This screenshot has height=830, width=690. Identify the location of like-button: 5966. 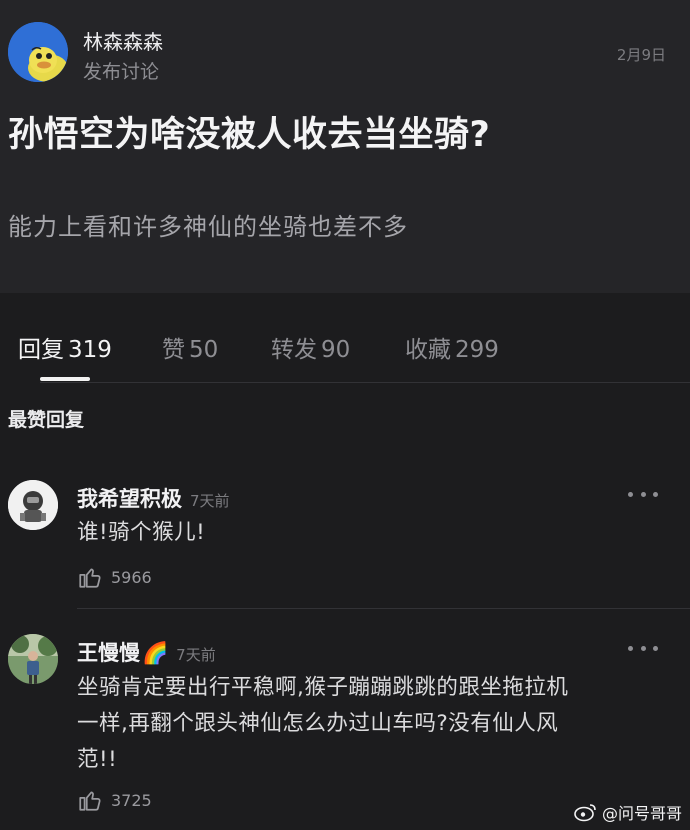
(114, 577).